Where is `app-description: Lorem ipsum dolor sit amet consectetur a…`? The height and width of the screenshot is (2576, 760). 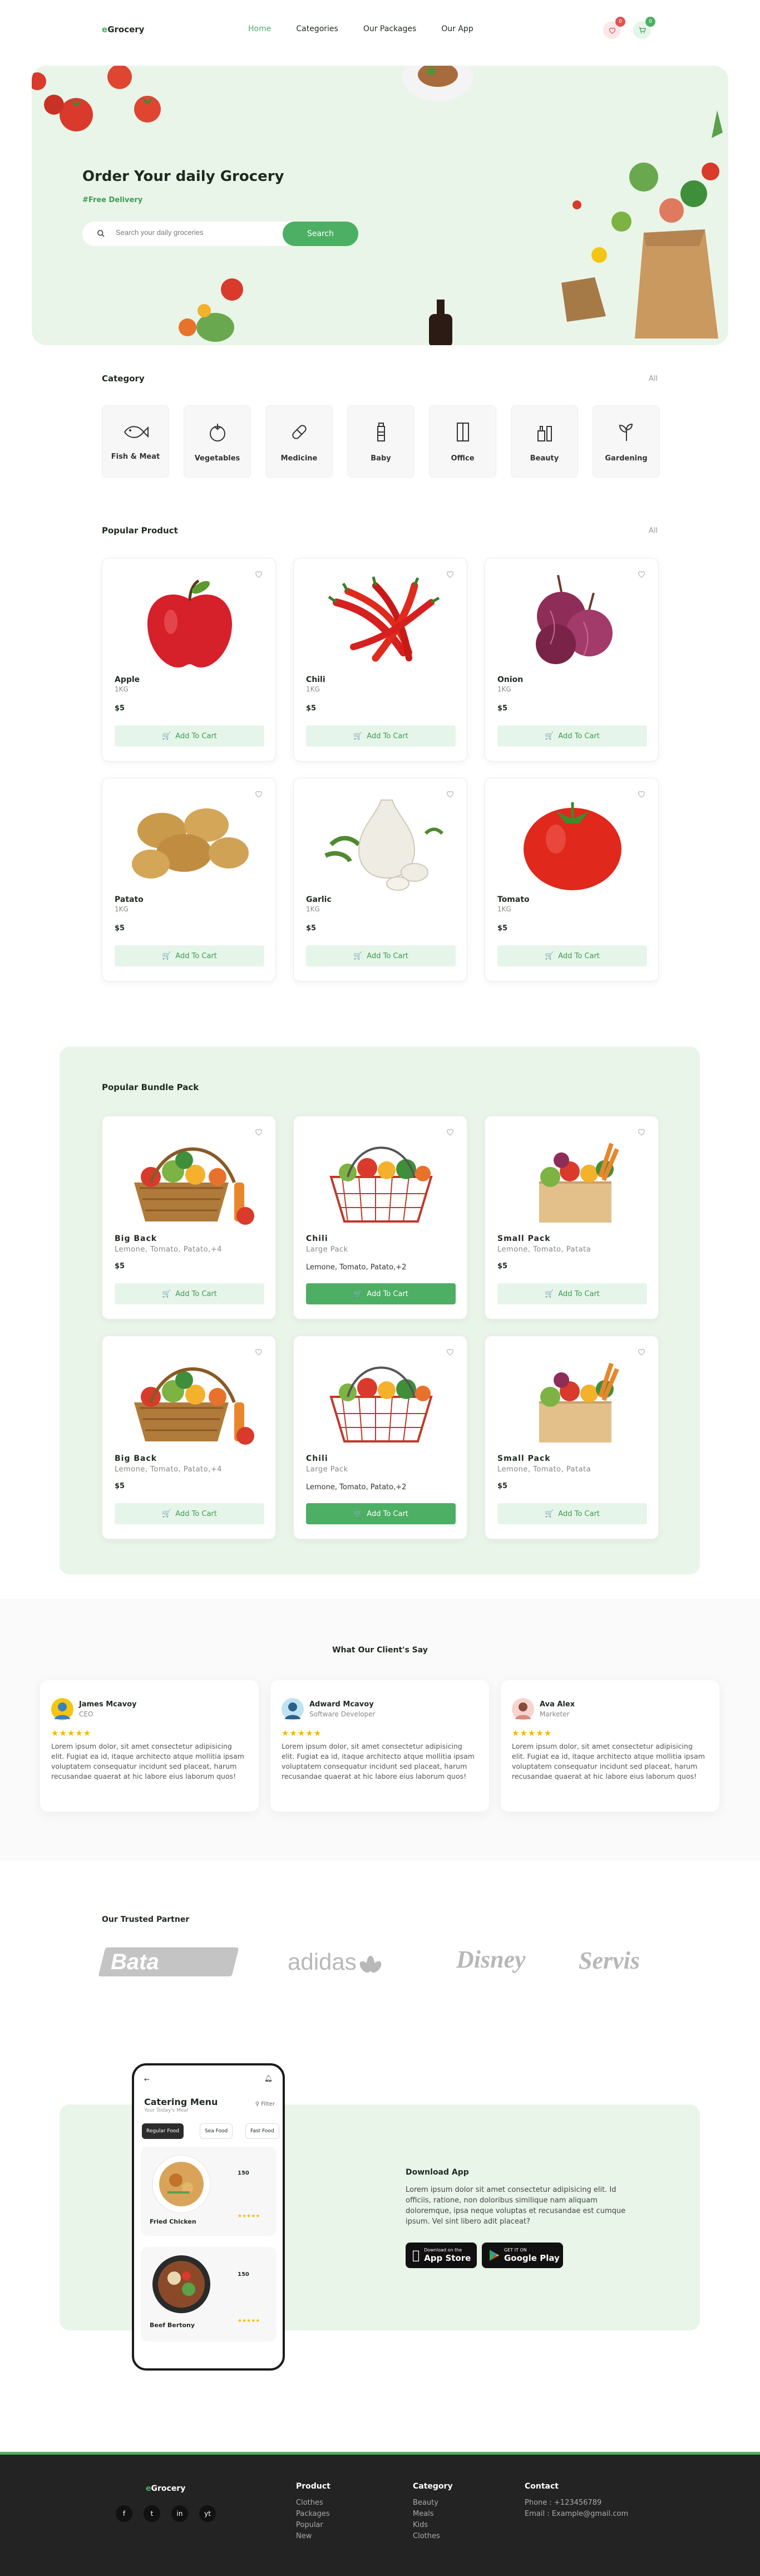
app-description: Lorem ipsum dolor sit amet consectetur a… is located at coordinates (516, 2206).